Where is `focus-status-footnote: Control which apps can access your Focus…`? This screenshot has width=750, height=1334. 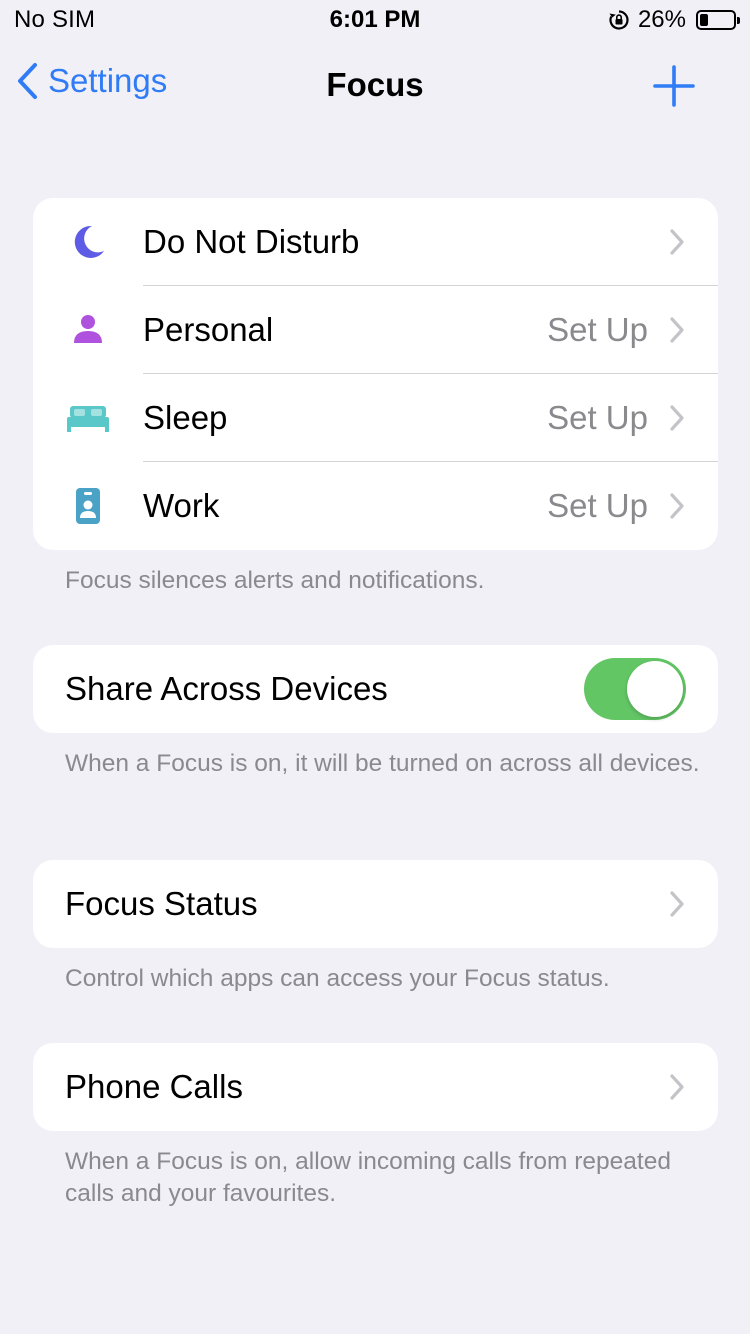 focus-status-footnote: Control which apps can access your Focus… is located at coordinates (337, 978).